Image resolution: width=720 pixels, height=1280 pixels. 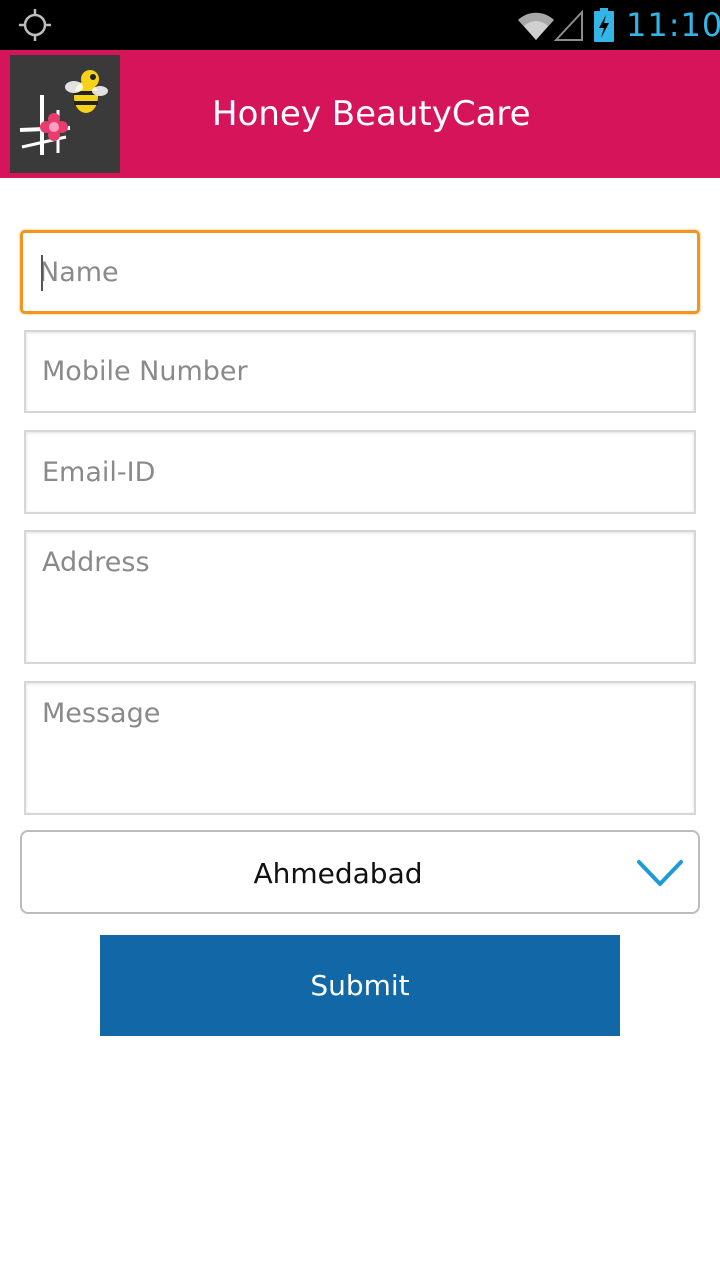 What do you see at coordinates (536, 26) in the screenshot?
I see `wifi-icon` at bounding box center [536, 26].